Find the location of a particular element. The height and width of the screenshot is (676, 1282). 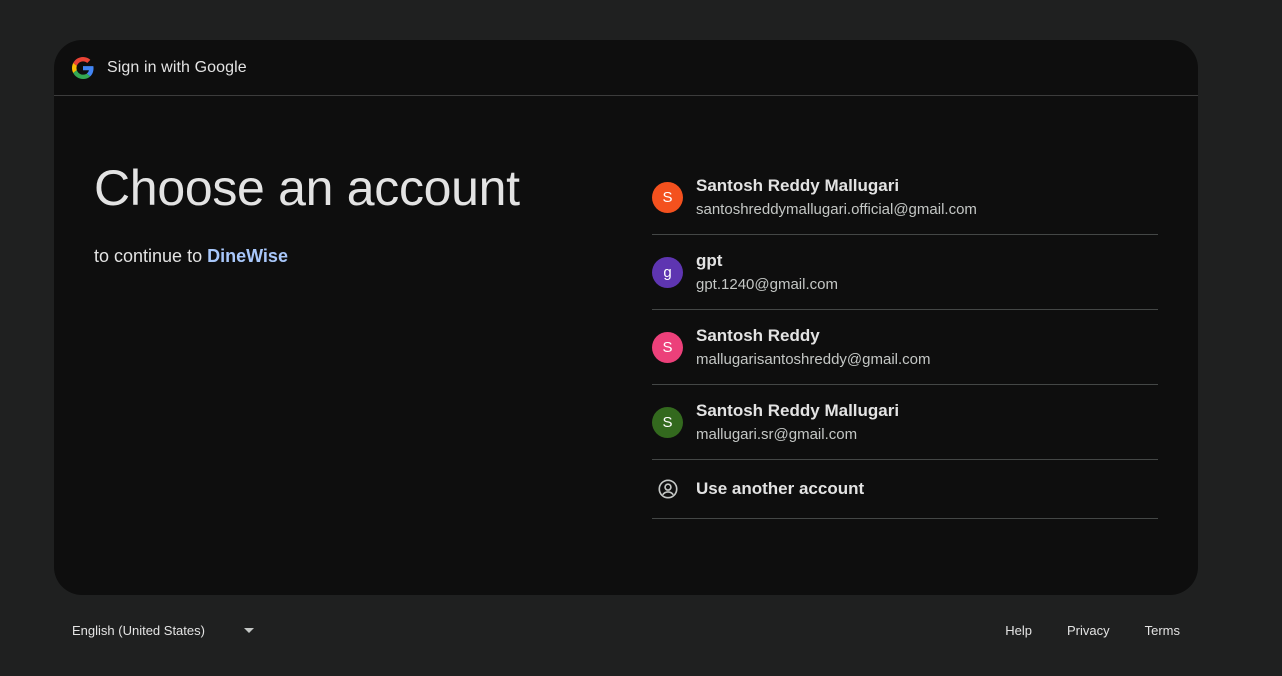

footer-links: Help Privacy Terms is located at coordinates (1084, 630).